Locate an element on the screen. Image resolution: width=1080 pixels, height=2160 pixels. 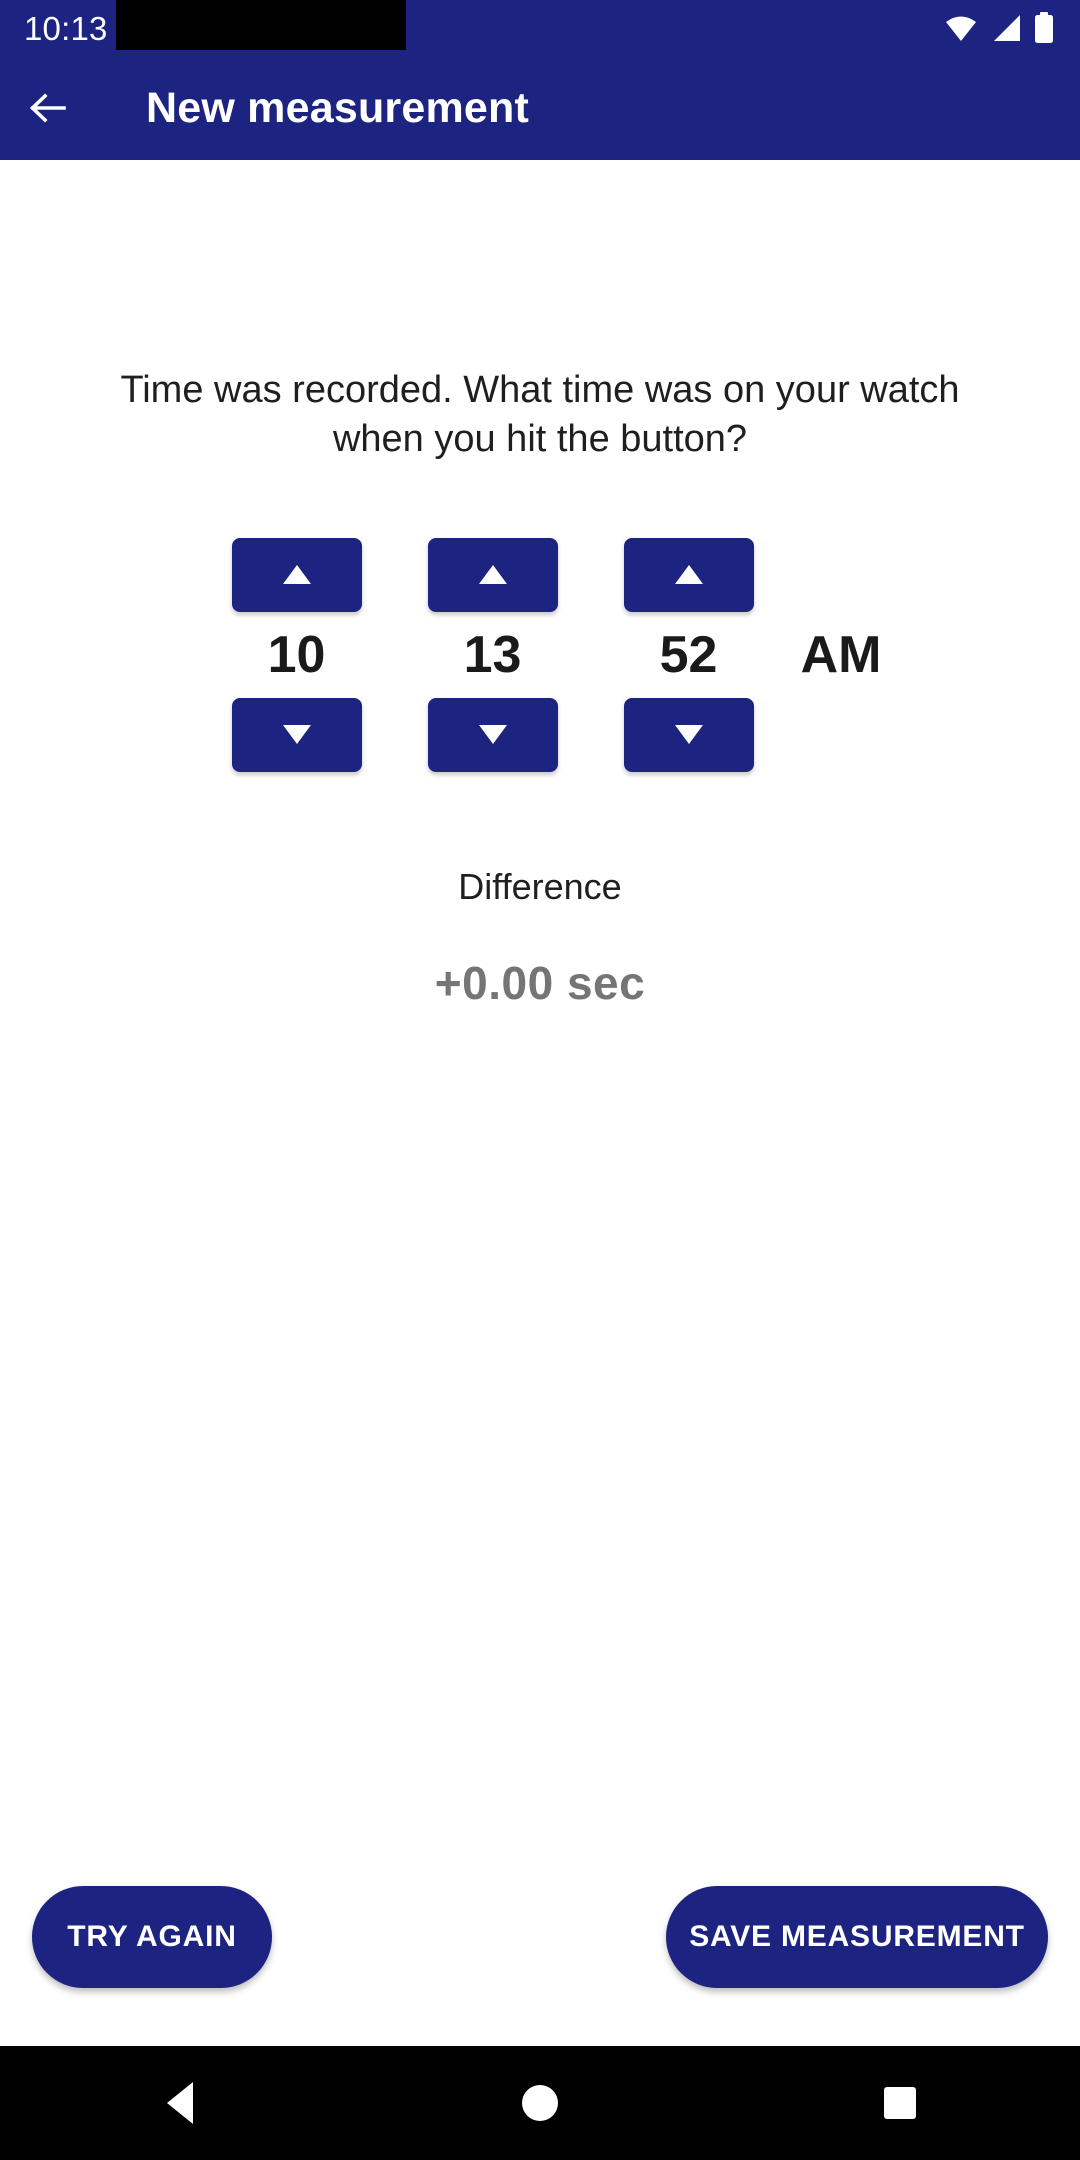
minute-stepper: 13 is located at coordinates (493, 654).